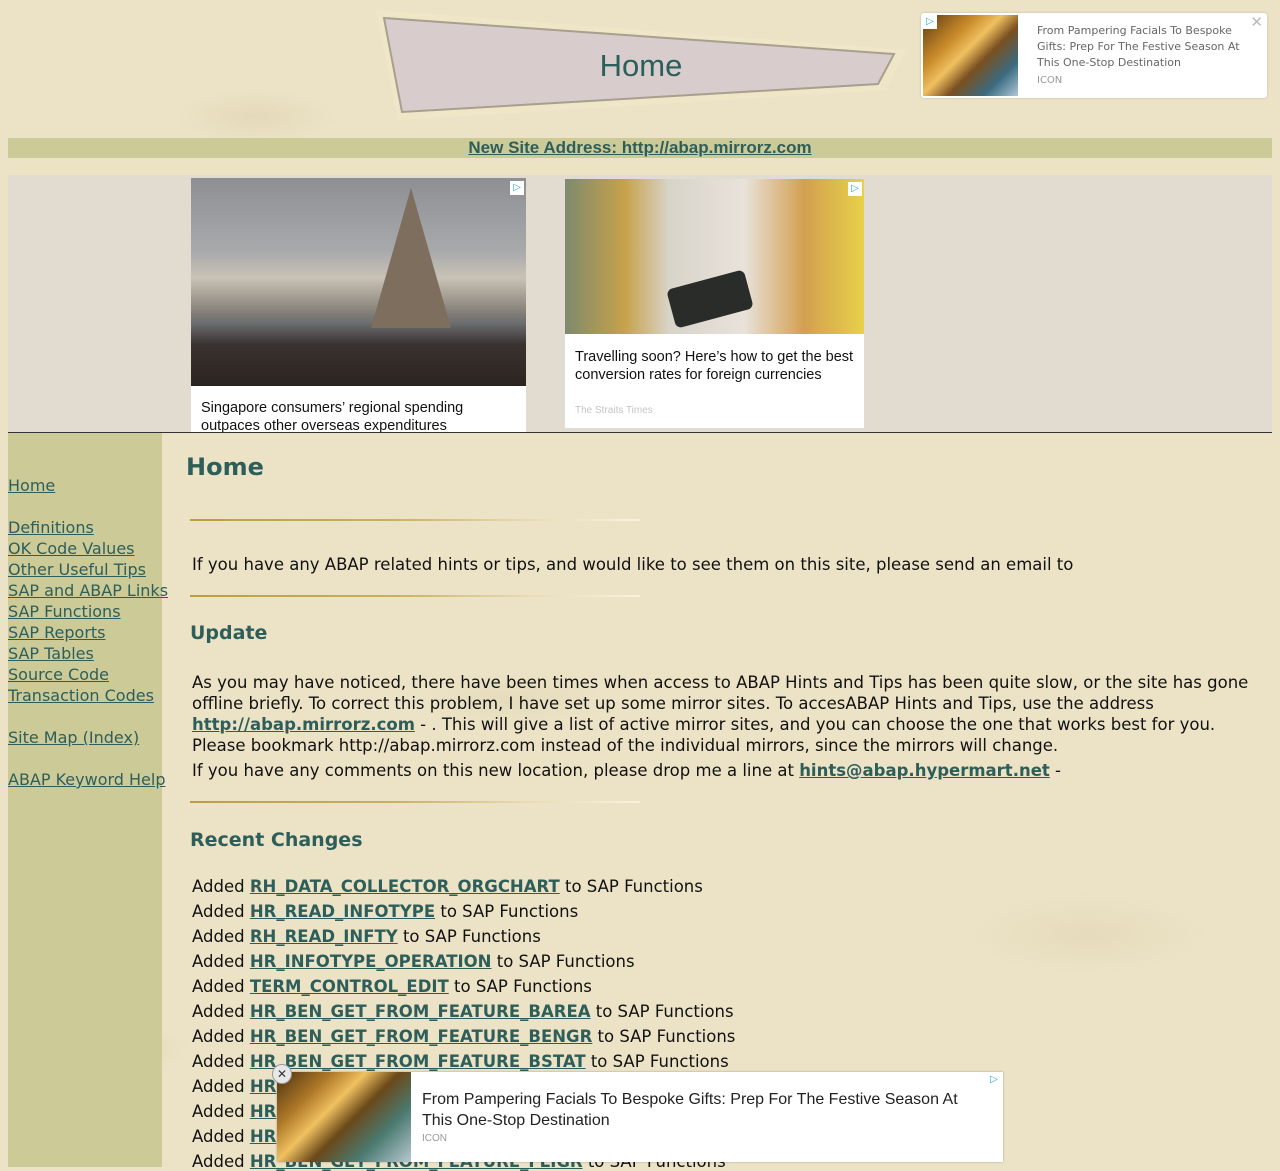  Describe the element at coordinates (614, 410) in the screenshot. I see `ad-source: The Straits Times` at that location.